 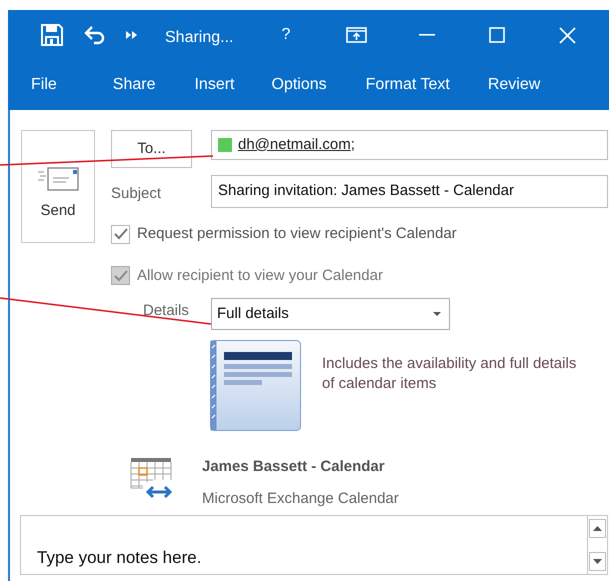 What do you see at coordinates (166, 310) in the screenshot?
I see `details-label: Details` at bounding box center [166, 310].